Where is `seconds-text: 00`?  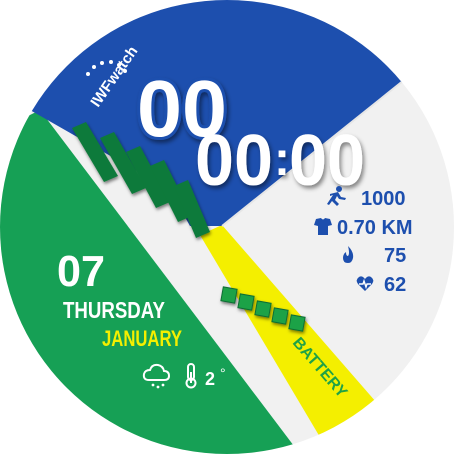 seconds-text: 00 is located at coordinates (327, 161).